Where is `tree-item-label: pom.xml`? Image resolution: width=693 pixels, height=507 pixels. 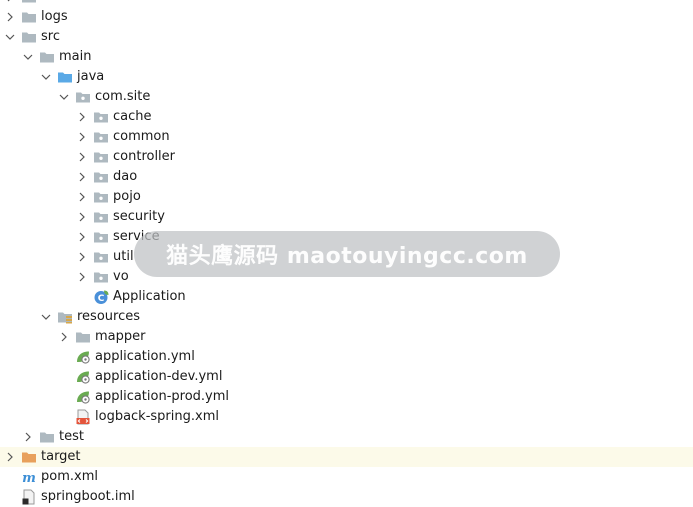 tree-item-label: pom.xml is located at coordinates (69, 476).